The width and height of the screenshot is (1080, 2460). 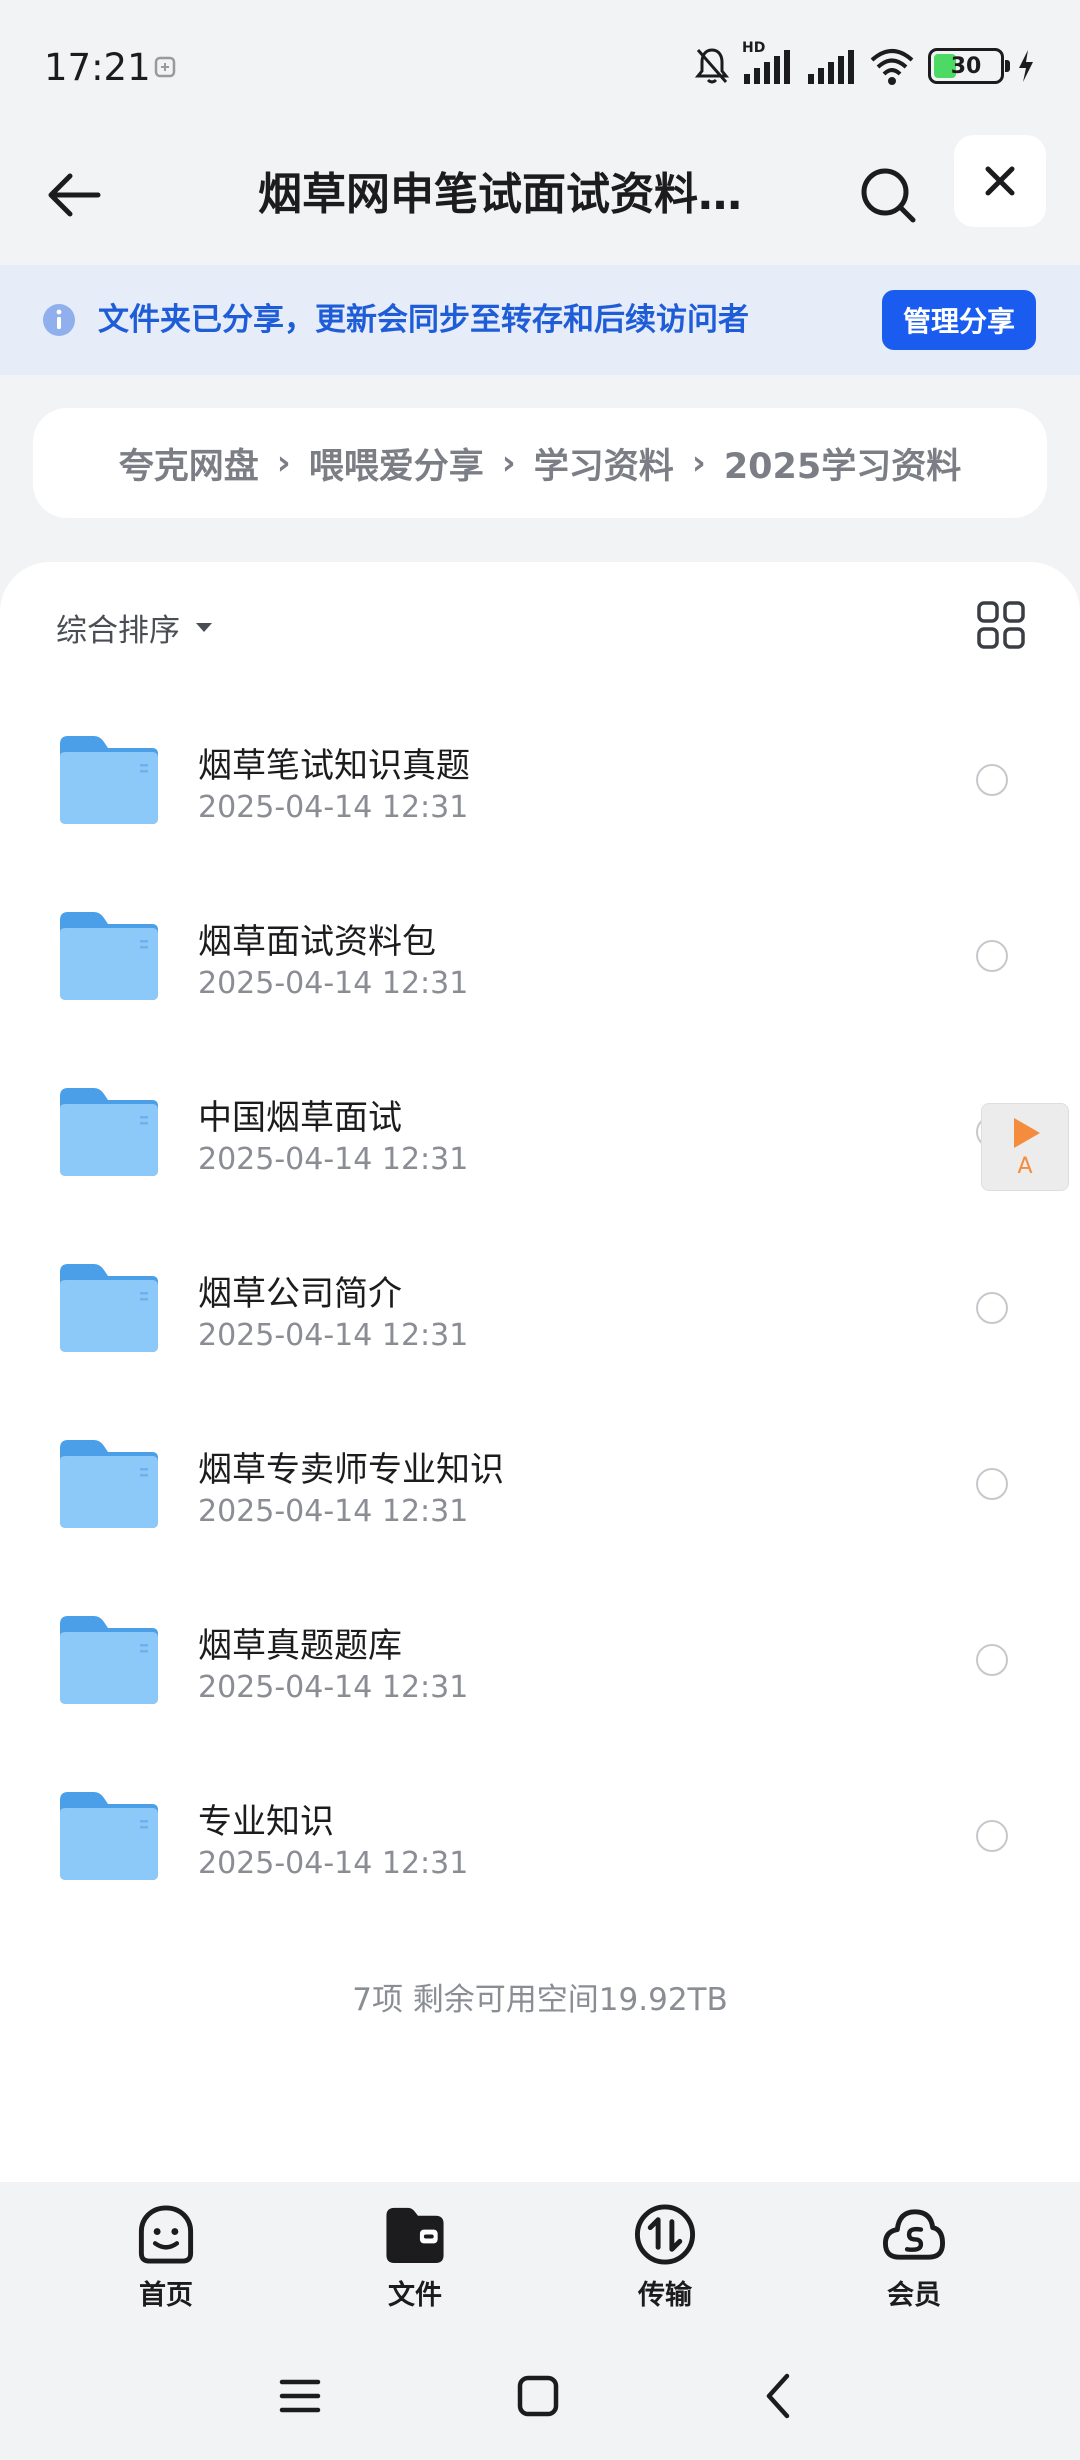 I want to click on grid-view-icon, so click(x=1001, y=625).